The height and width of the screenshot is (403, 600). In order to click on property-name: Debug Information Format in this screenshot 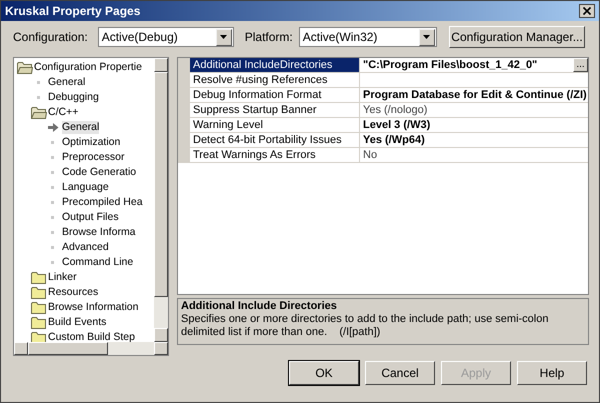, I will do `click(275, 95)`.